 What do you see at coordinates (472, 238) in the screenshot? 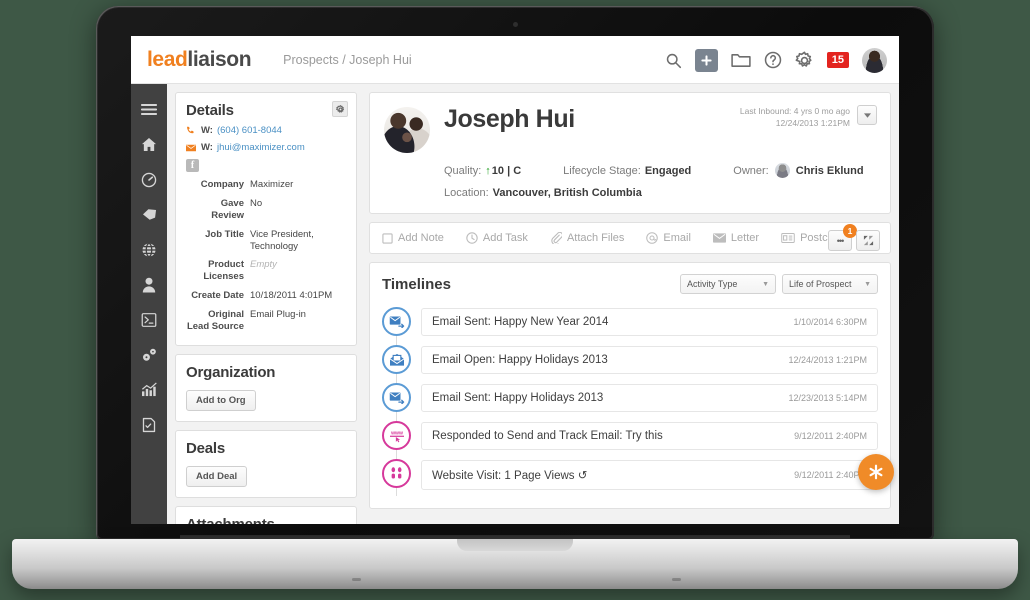
I see `clock-icon` at bounding box center [472, 238].